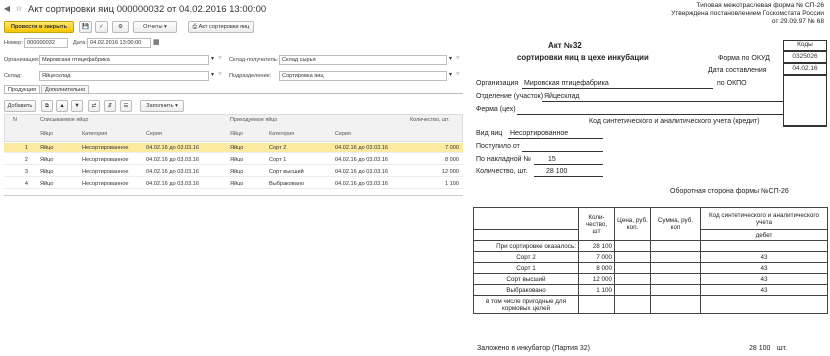 The height and width of the screenshot is (356, 830). Describe the element at coordinates (489, 133) in the screenshot. I see `egg-type-label: Вид яиц` at that location.